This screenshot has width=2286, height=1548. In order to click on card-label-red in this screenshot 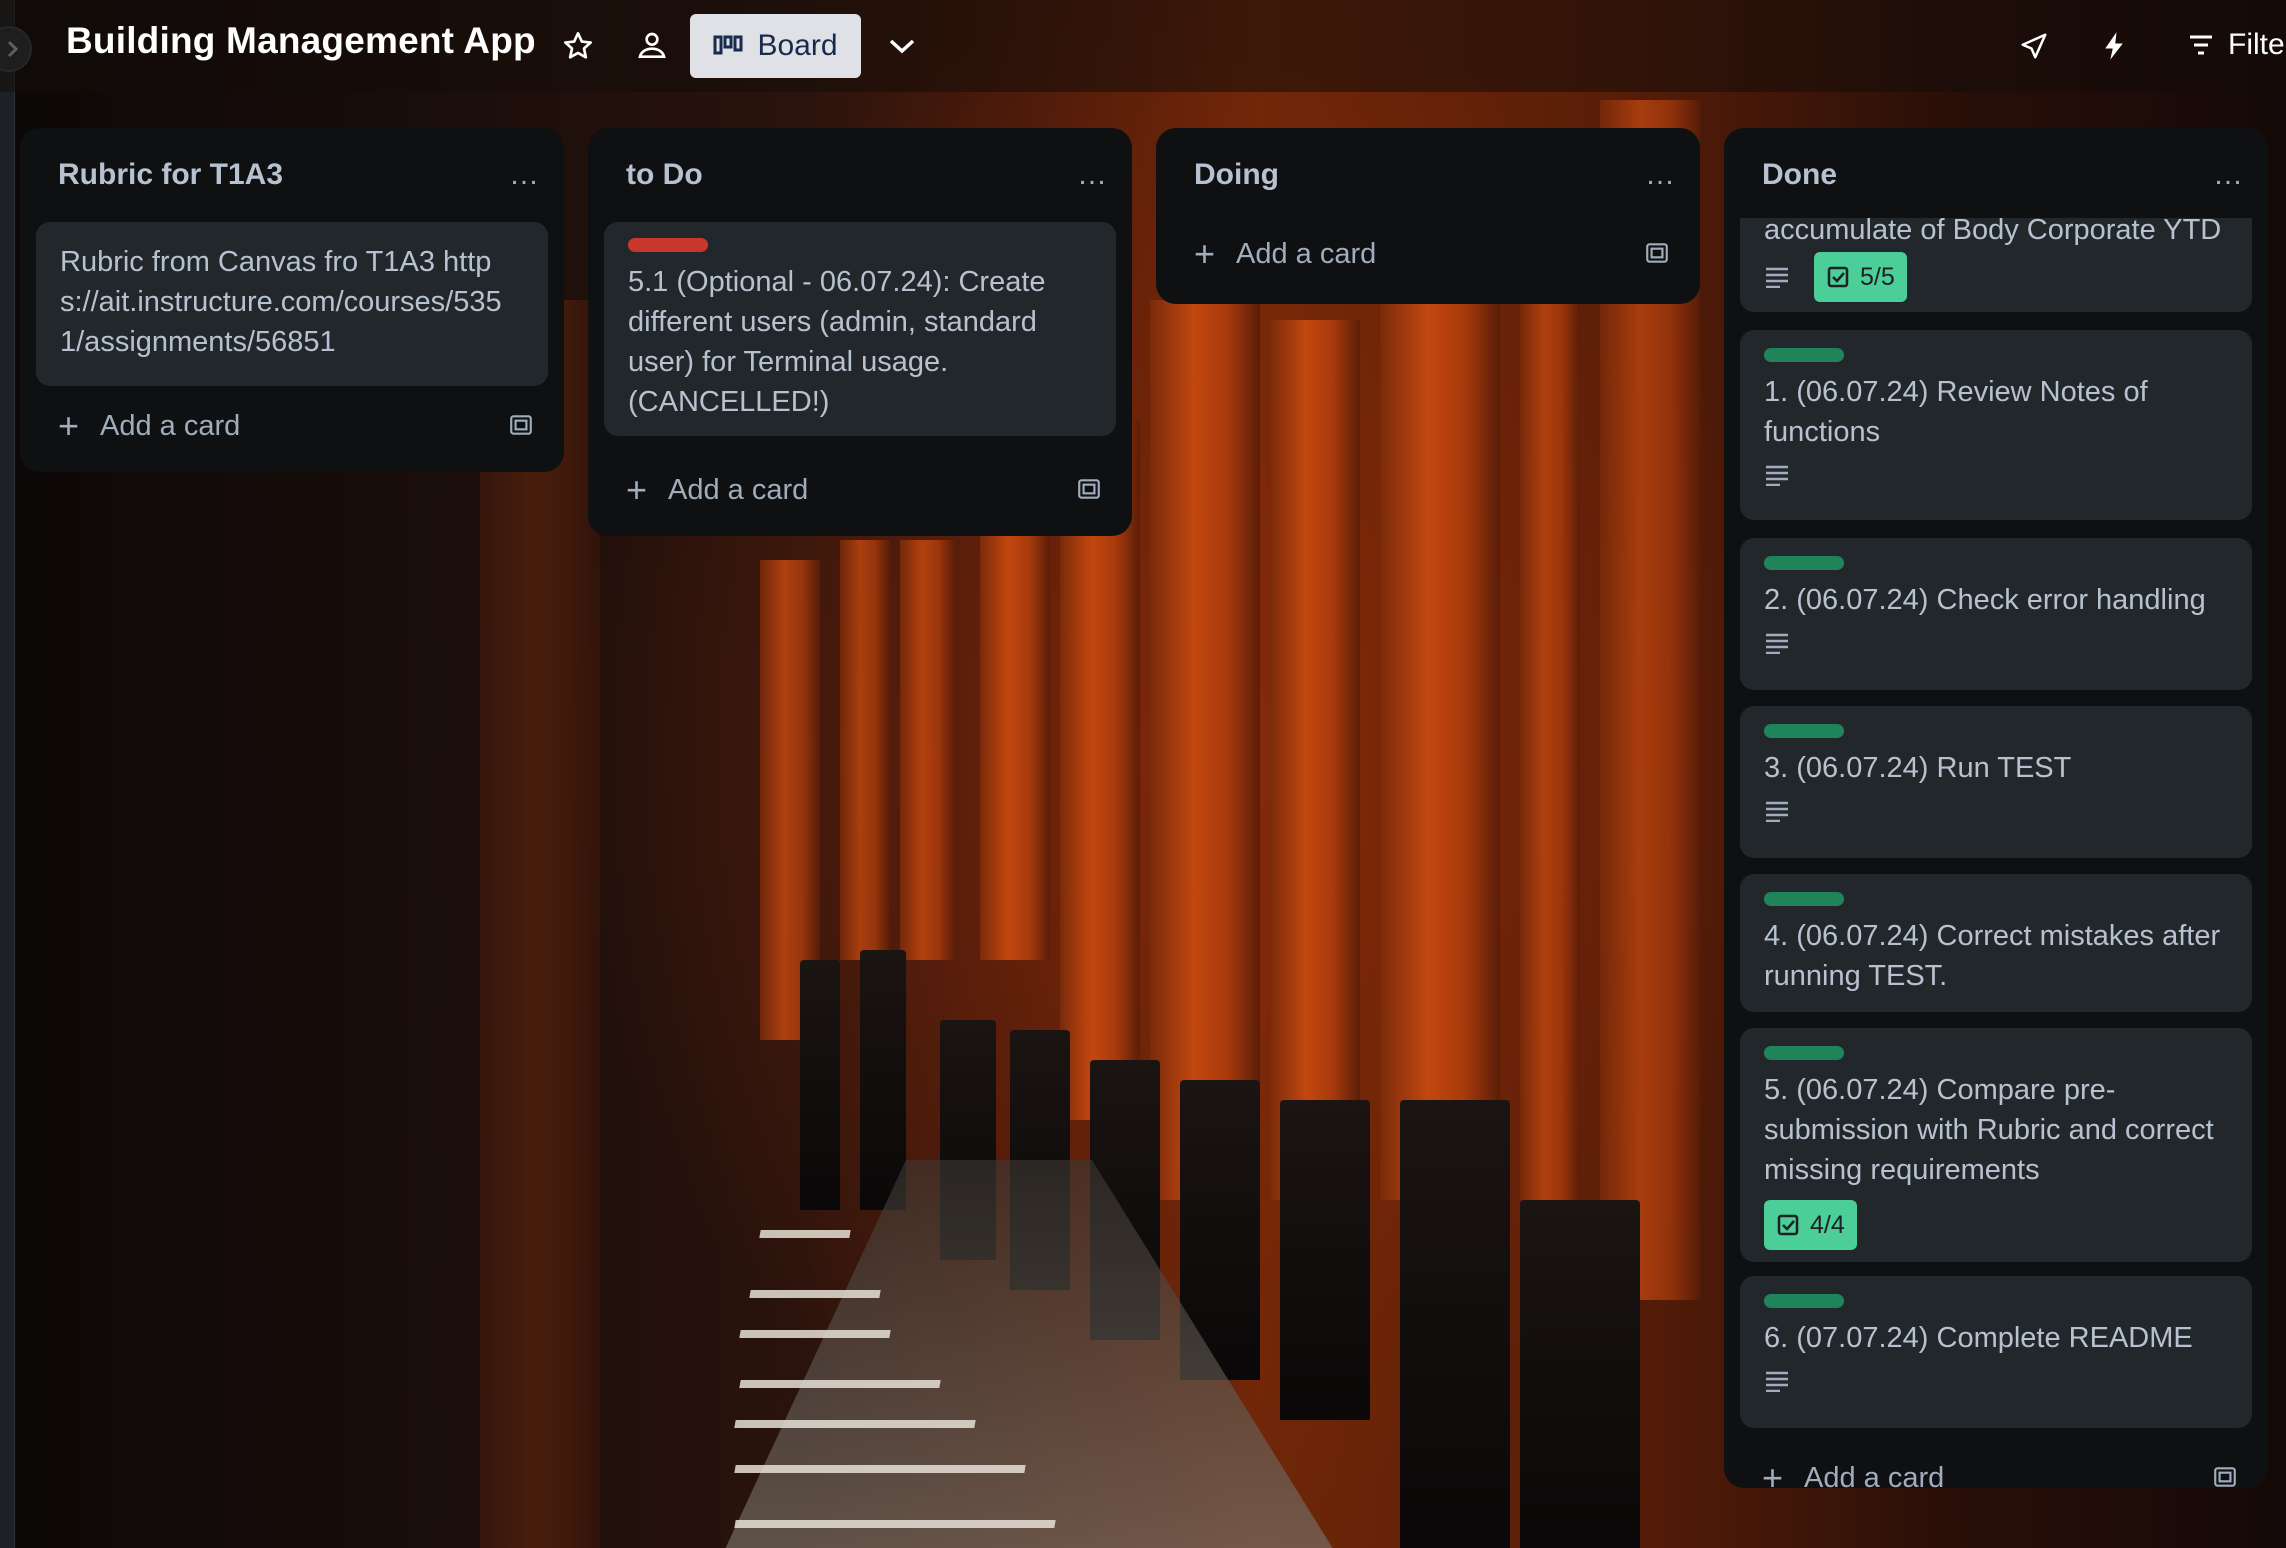, I will do `click(668, 245)`.